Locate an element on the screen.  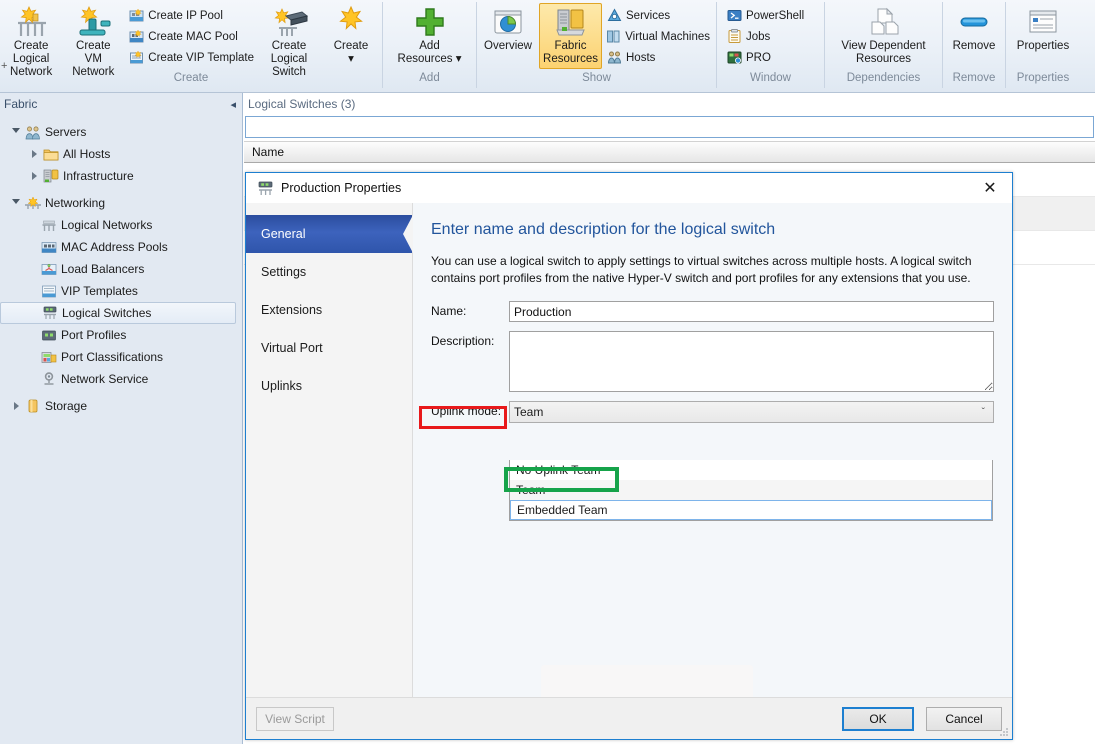
ribbon-toolbar: Create Logical Network Create VM Network is located at coordinates (547, 46).